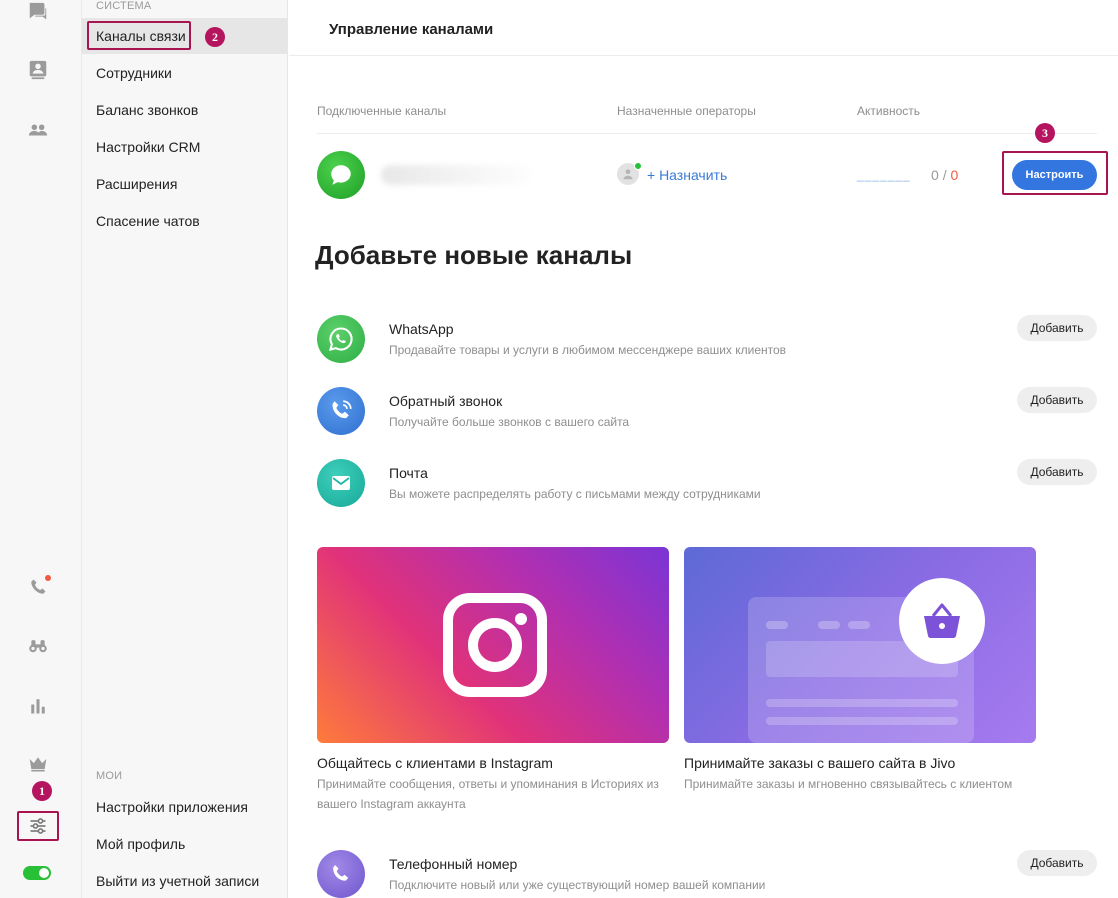 Image resolution: width=1118 pixels, height=898 pixels. Describe the element at coordinates (453, 864) in the screenshot. I see `option-title: Телефонный номер` at that location.